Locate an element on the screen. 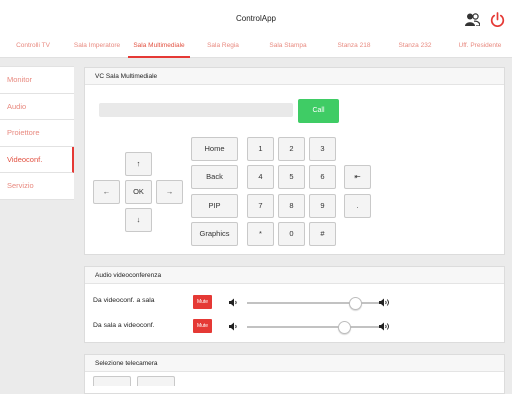  tab-sala-regia: Sala Regia is located at coordinates (223, 47).